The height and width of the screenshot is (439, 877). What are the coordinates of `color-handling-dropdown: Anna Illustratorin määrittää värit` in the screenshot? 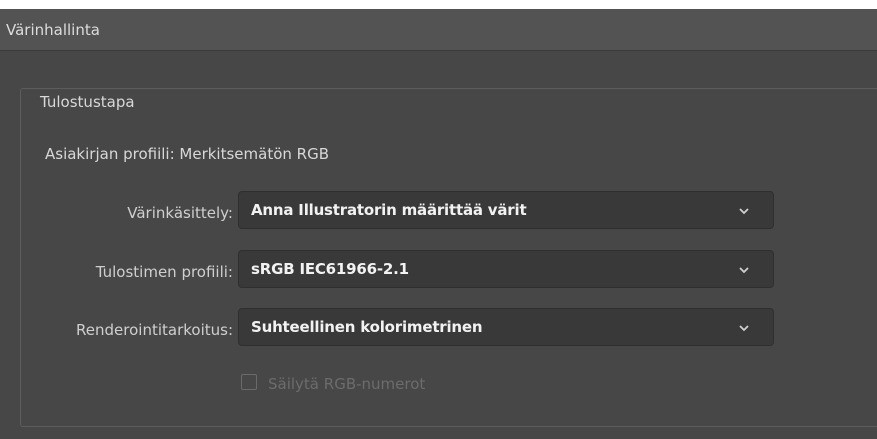 It's located at (506, 210).